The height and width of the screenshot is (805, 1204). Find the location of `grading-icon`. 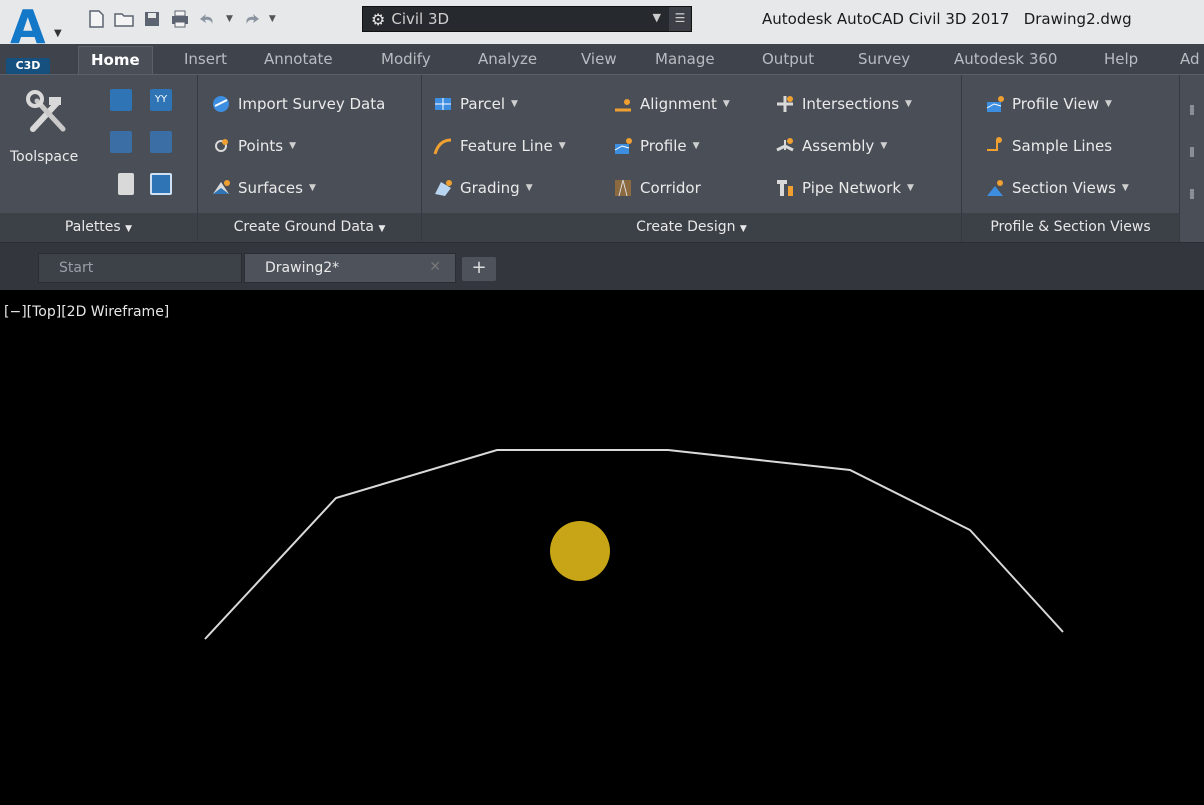

grading-icon is located at coordinates (443, 188).